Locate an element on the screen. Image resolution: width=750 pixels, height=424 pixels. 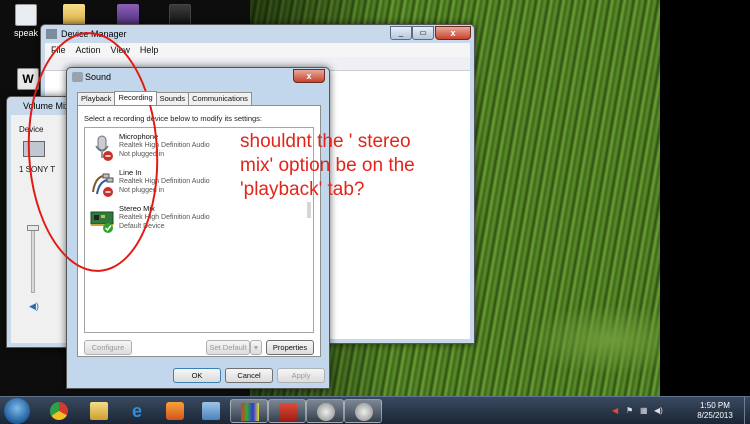
media-player-icon is located at coordinates (175, 411).